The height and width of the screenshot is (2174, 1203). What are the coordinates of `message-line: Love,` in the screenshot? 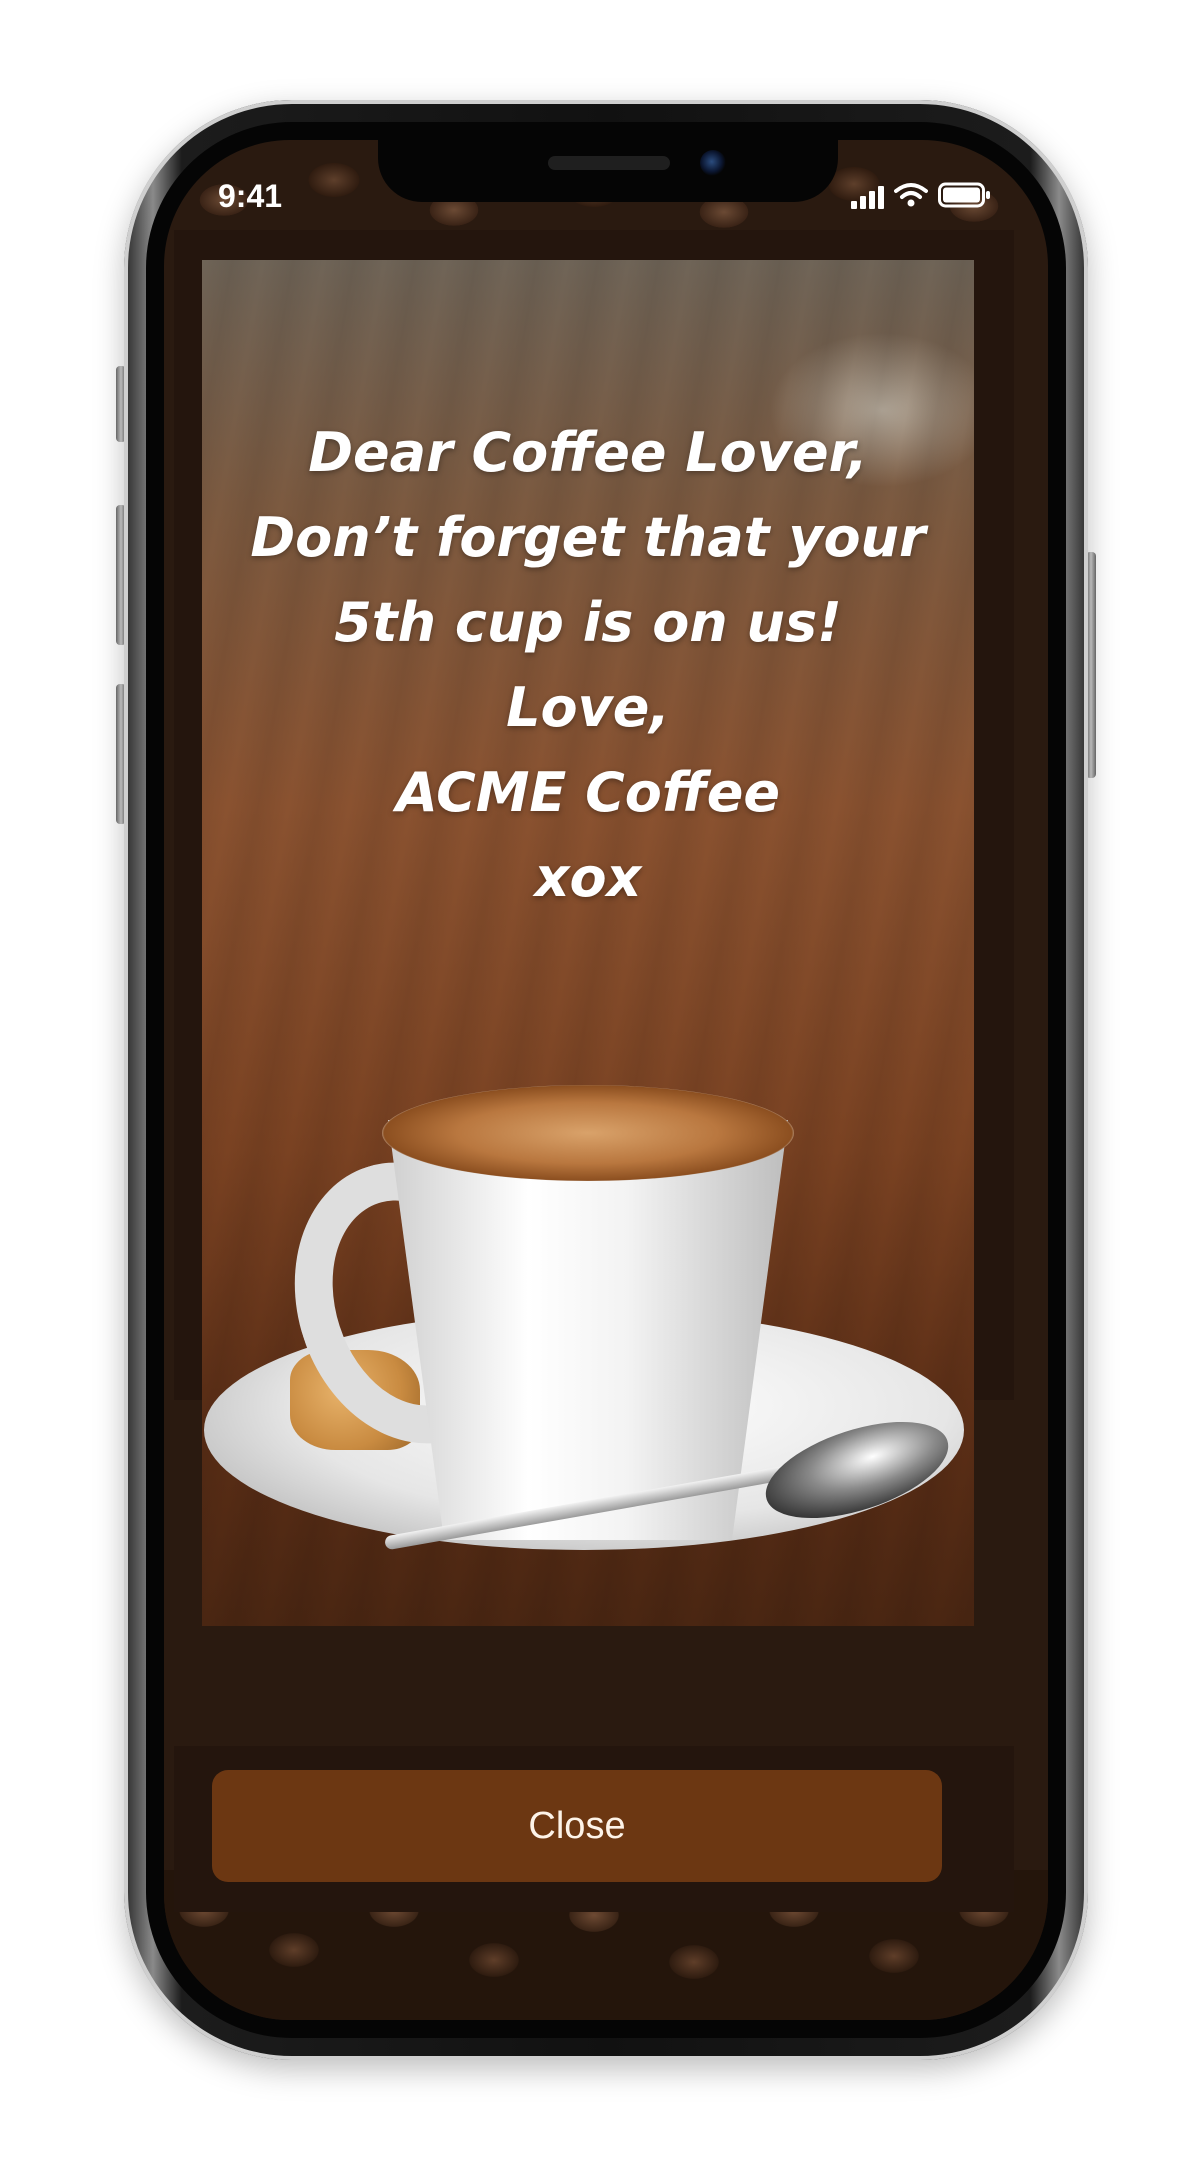 It's located at (588, 707).